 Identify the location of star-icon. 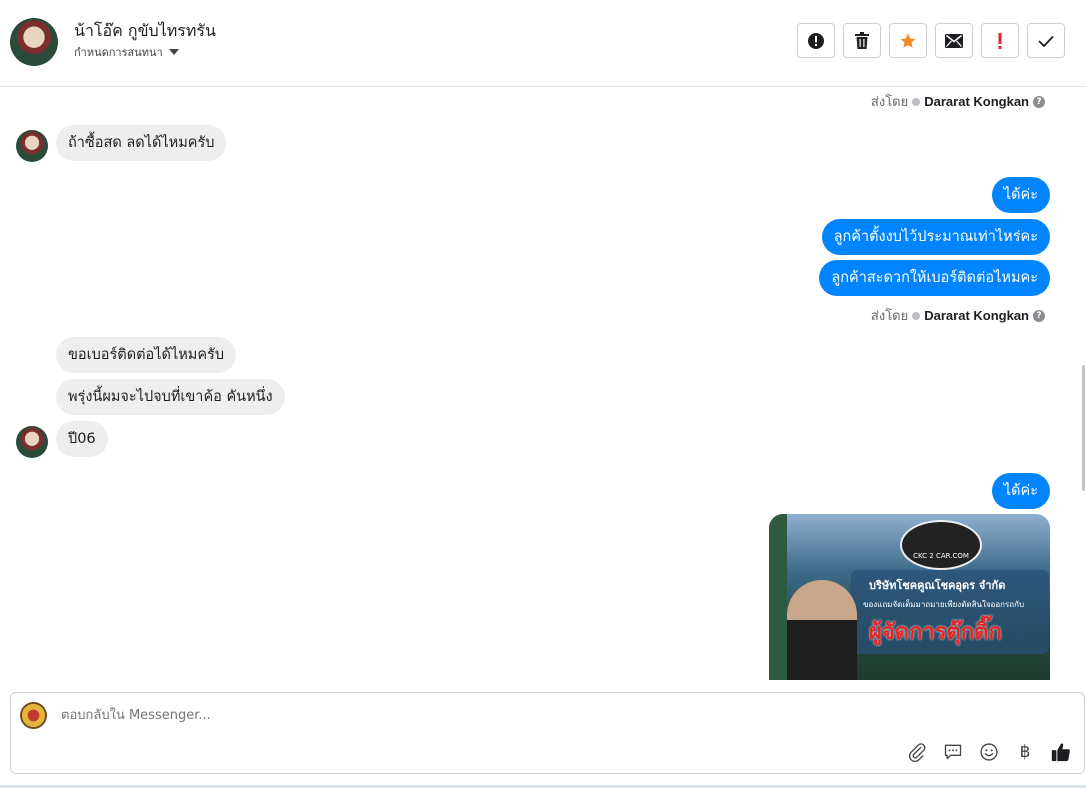
(908, 40).